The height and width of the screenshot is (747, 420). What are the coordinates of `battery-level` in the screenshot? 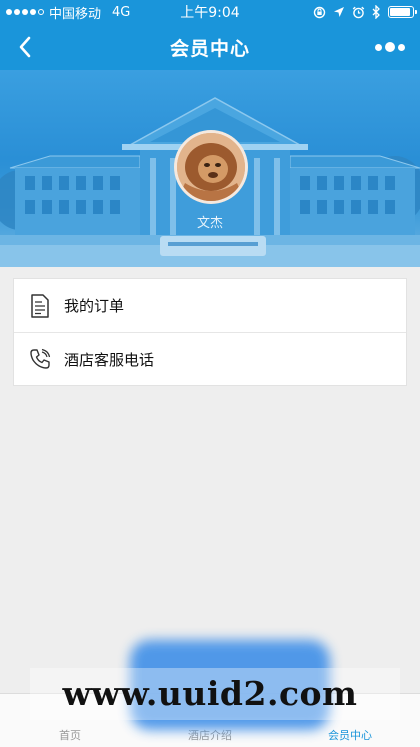 It's located at (400, 12).